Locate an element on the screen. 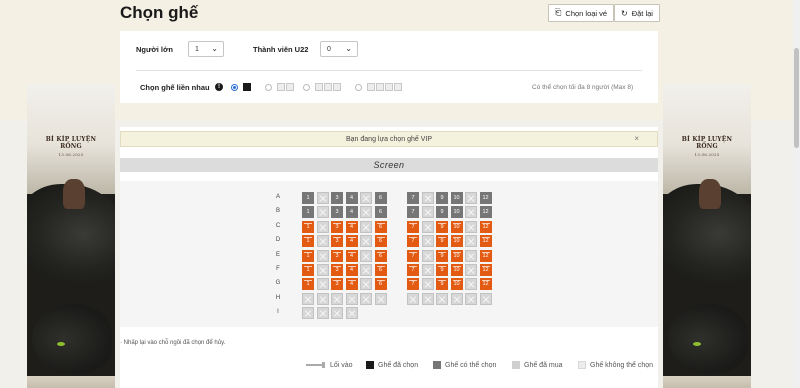 This screenshot has width=800, height=388. chevron-down-icon: ⌄ is located at coordinates (348, 48).